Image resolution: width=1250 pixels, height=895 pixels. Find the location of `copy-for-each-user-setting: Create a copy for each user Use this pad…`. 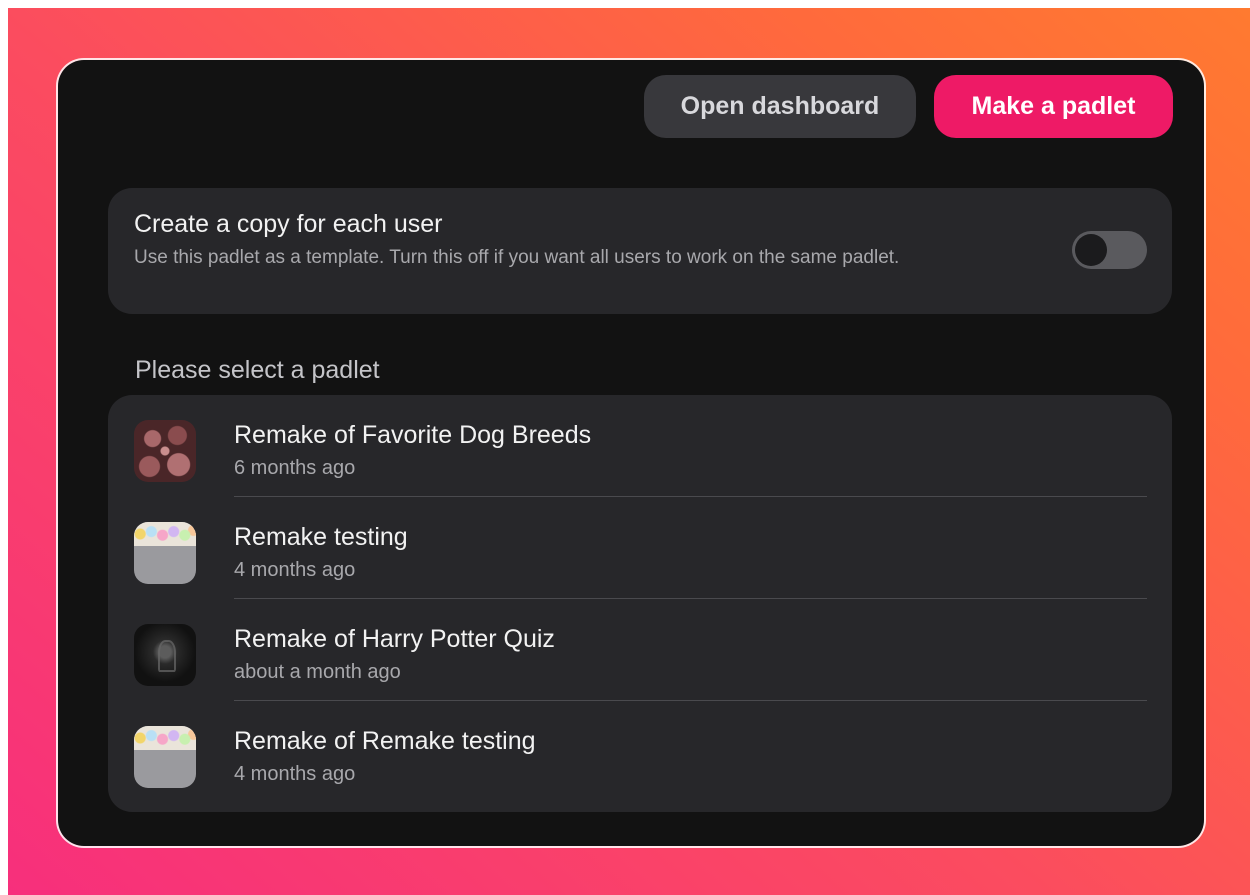

copy-for-each-user-setting: Create a copy for each user Use this pad… is located at coordinates (640, 251).